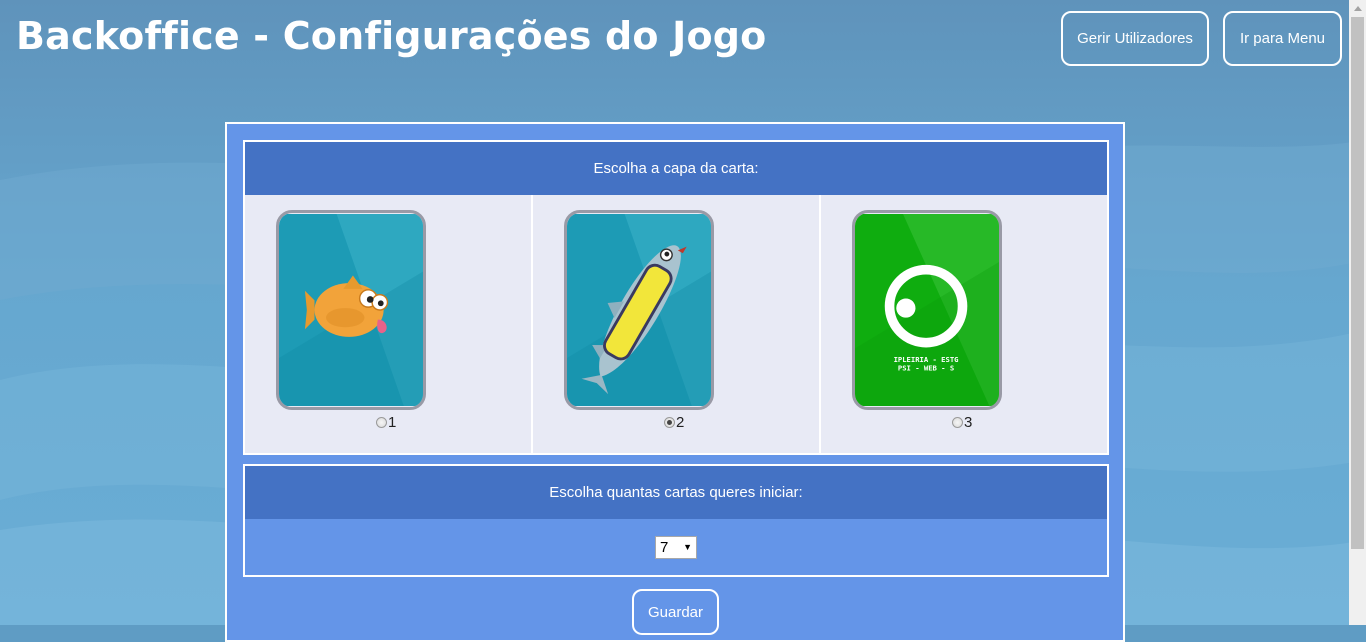  What do you see at coordinates (926, 359) in the screenshot?
I see `card-text-line-1: IPLEIRIA - ESTG` at bounding box center [926, 359].